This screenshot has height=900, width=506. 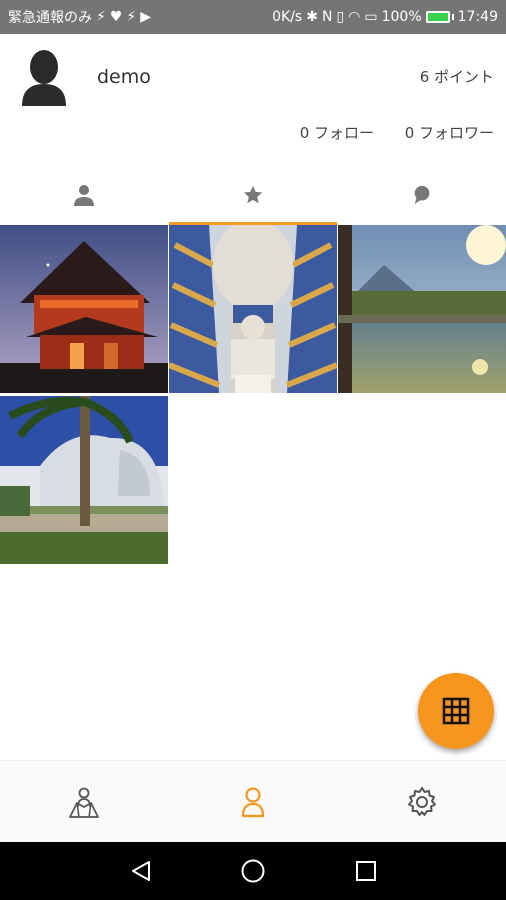 I want to click on play-icon: ▶, so click(x=146, y=17).